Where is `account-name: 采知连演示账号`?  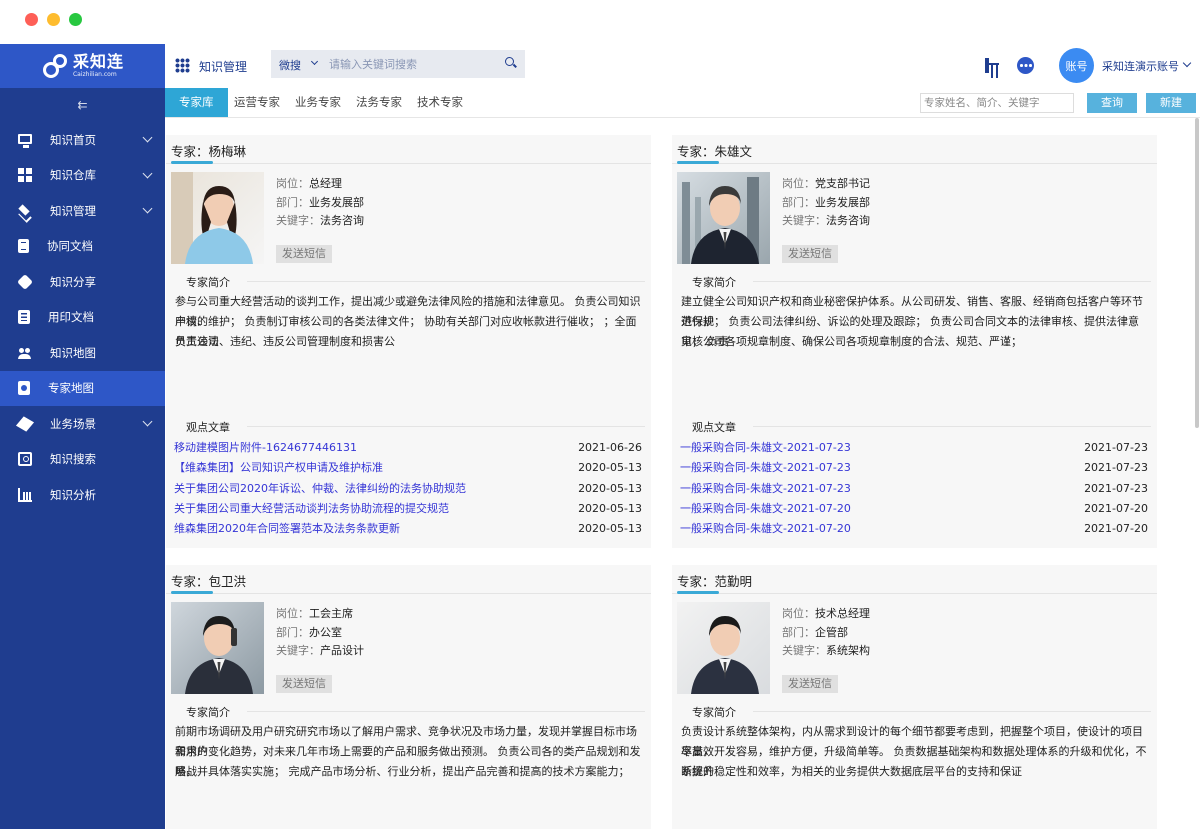
account-name: 采知连演示账号 is located at coordinates (1140, 66).